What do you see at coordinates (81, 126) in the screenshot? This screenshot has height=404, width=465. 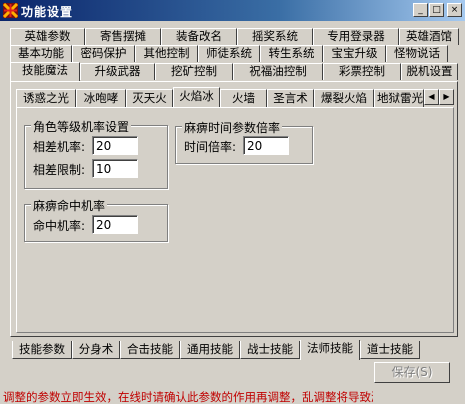 I see `level-rate-group-title: 角色等级机率设置` at bounding box center [81, 126].